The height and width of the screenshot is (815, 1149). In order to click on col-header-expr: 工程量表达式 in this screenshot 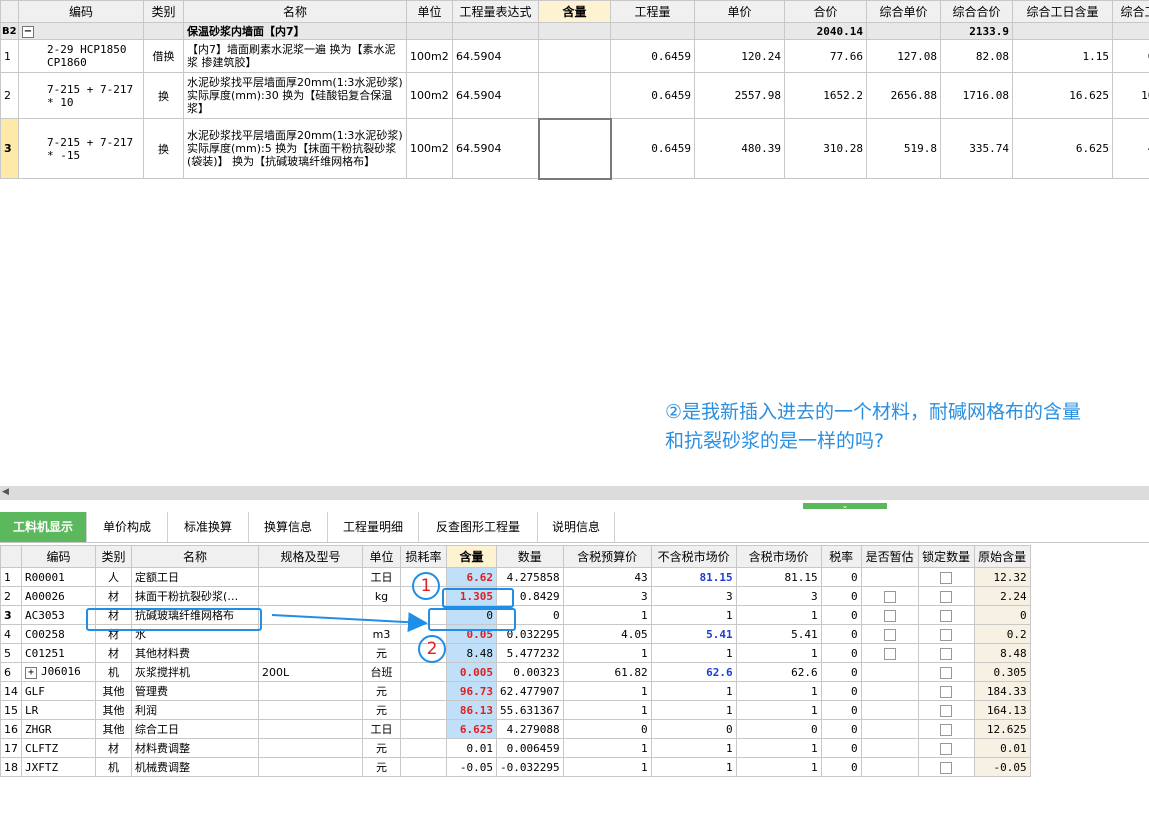, I will do `click(495, 11)`.